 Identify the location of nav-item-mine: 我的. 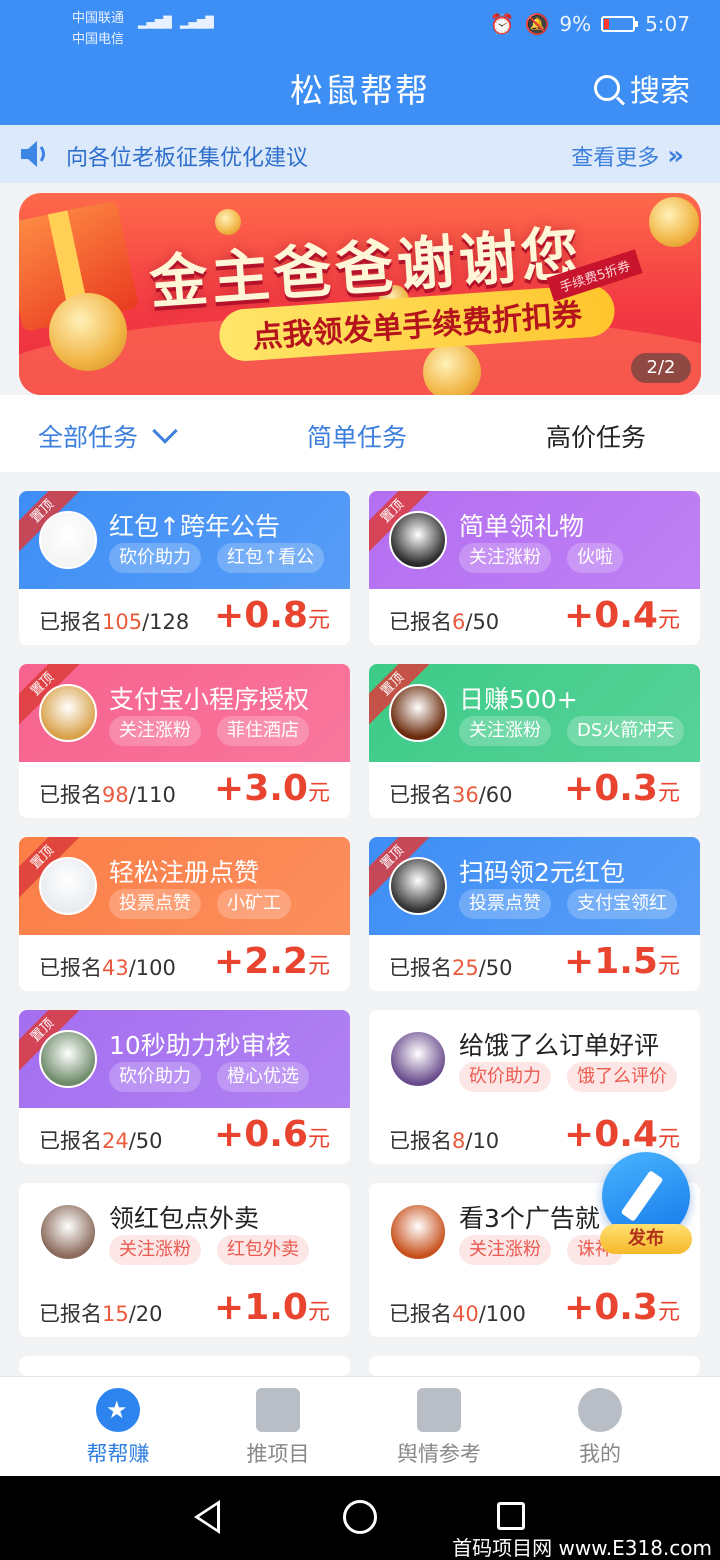
(600, 1428).